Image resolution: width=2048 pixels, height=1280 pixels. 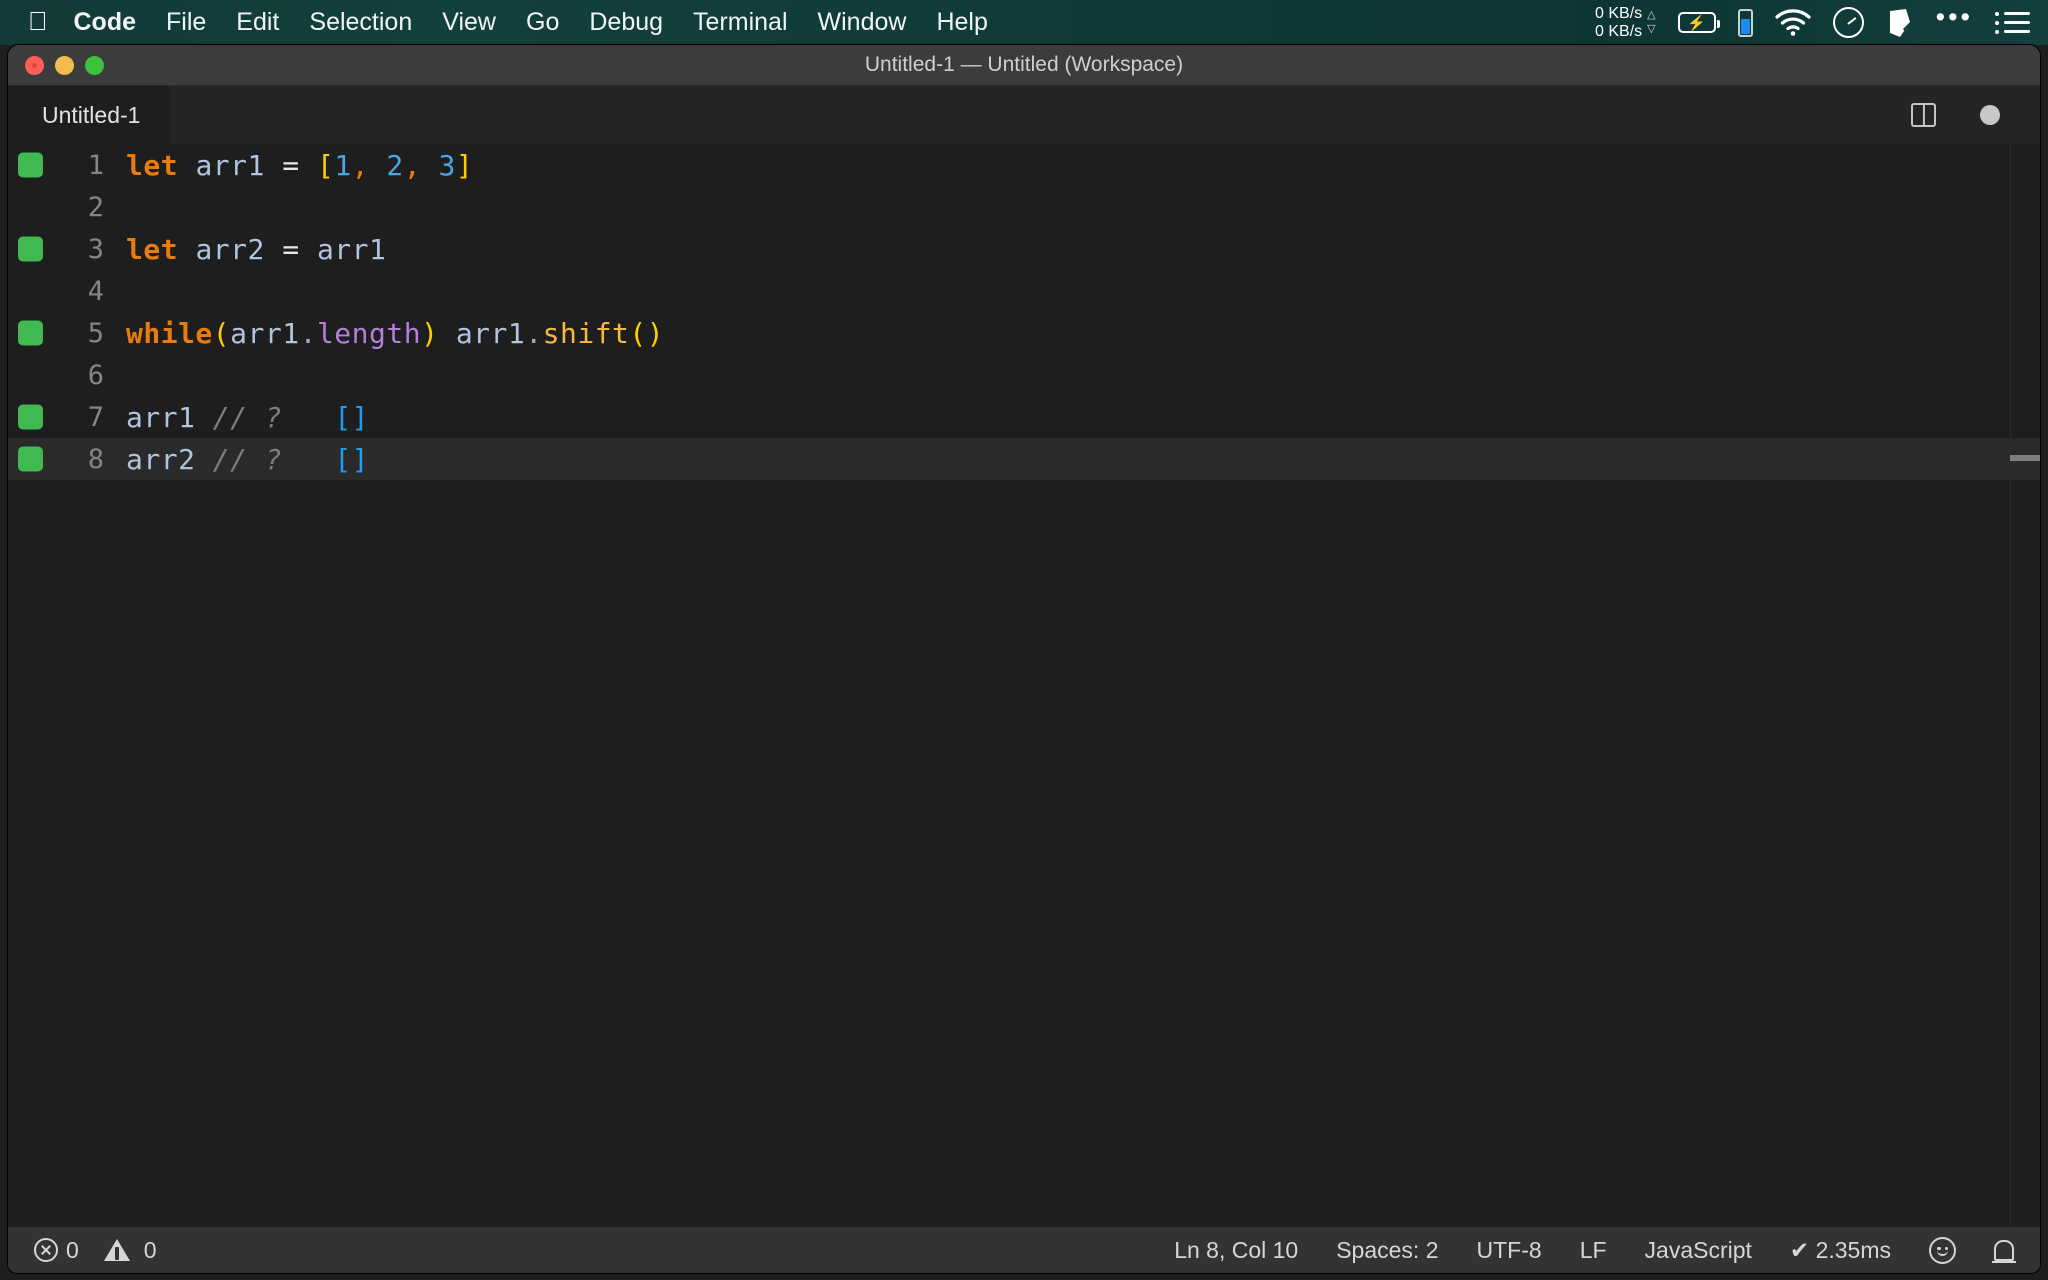 What do you see at coordinates (464, 165) in the screenshot?
I see `code-token: ]` at bounding box center [464, 165].